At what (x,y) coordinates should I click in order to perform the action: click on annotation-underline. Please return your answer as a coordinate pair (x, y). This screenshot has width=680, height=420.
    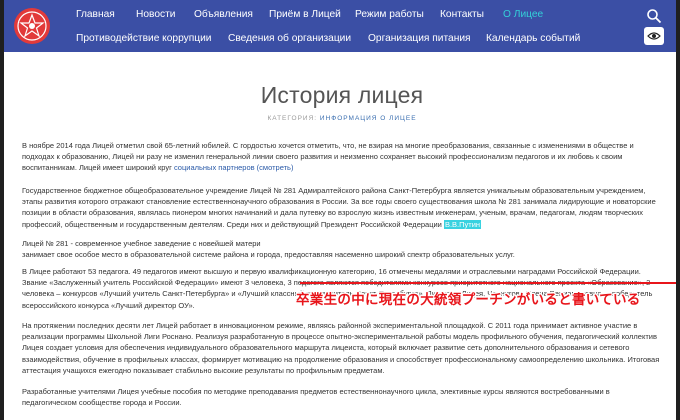
    Looking at the image, I should click on (488, 283).